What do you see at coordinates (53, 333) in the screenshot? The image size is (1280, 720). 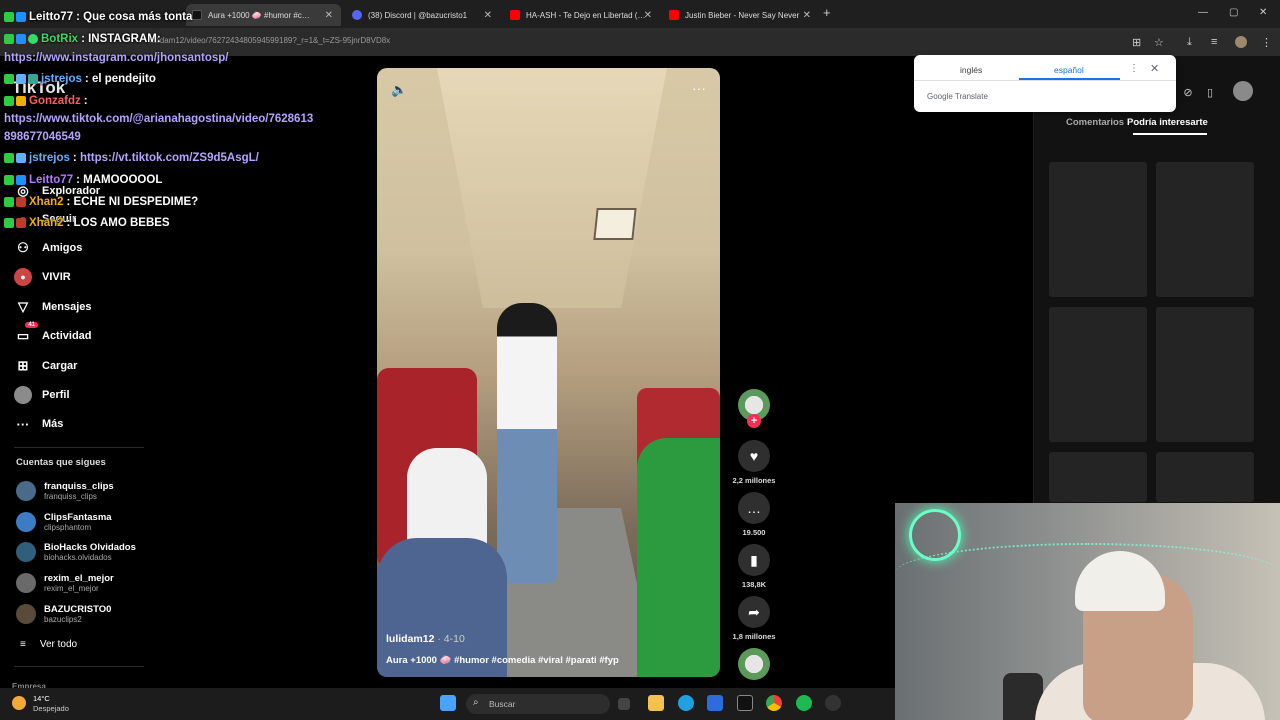 I see `sidebar-item-activity: ▭ 41 Actividad` at bounding box center [53, 333].